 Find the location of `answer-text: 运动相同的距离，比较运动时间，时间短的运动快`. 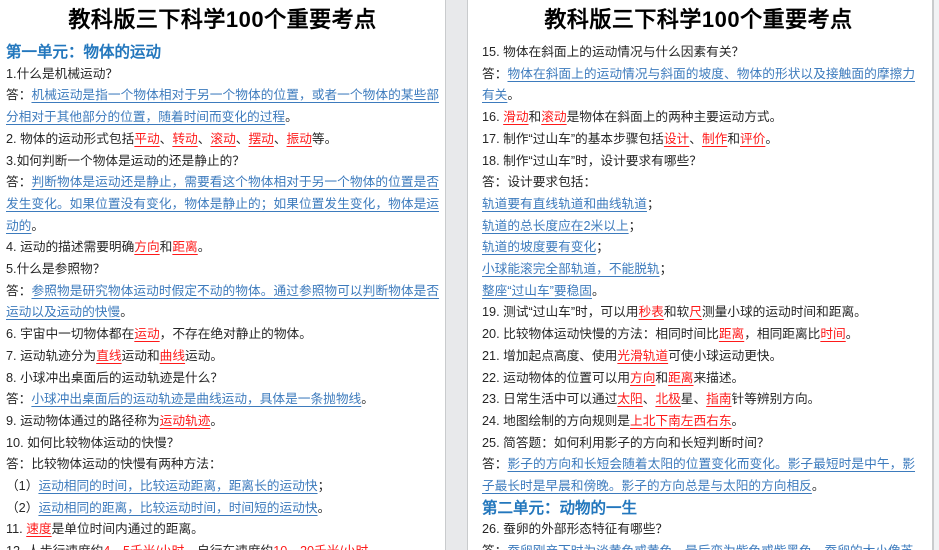

answer-text: 运动相同的距离，比较运动时间，时间短的运动快 is located at coordinates (178, 507).